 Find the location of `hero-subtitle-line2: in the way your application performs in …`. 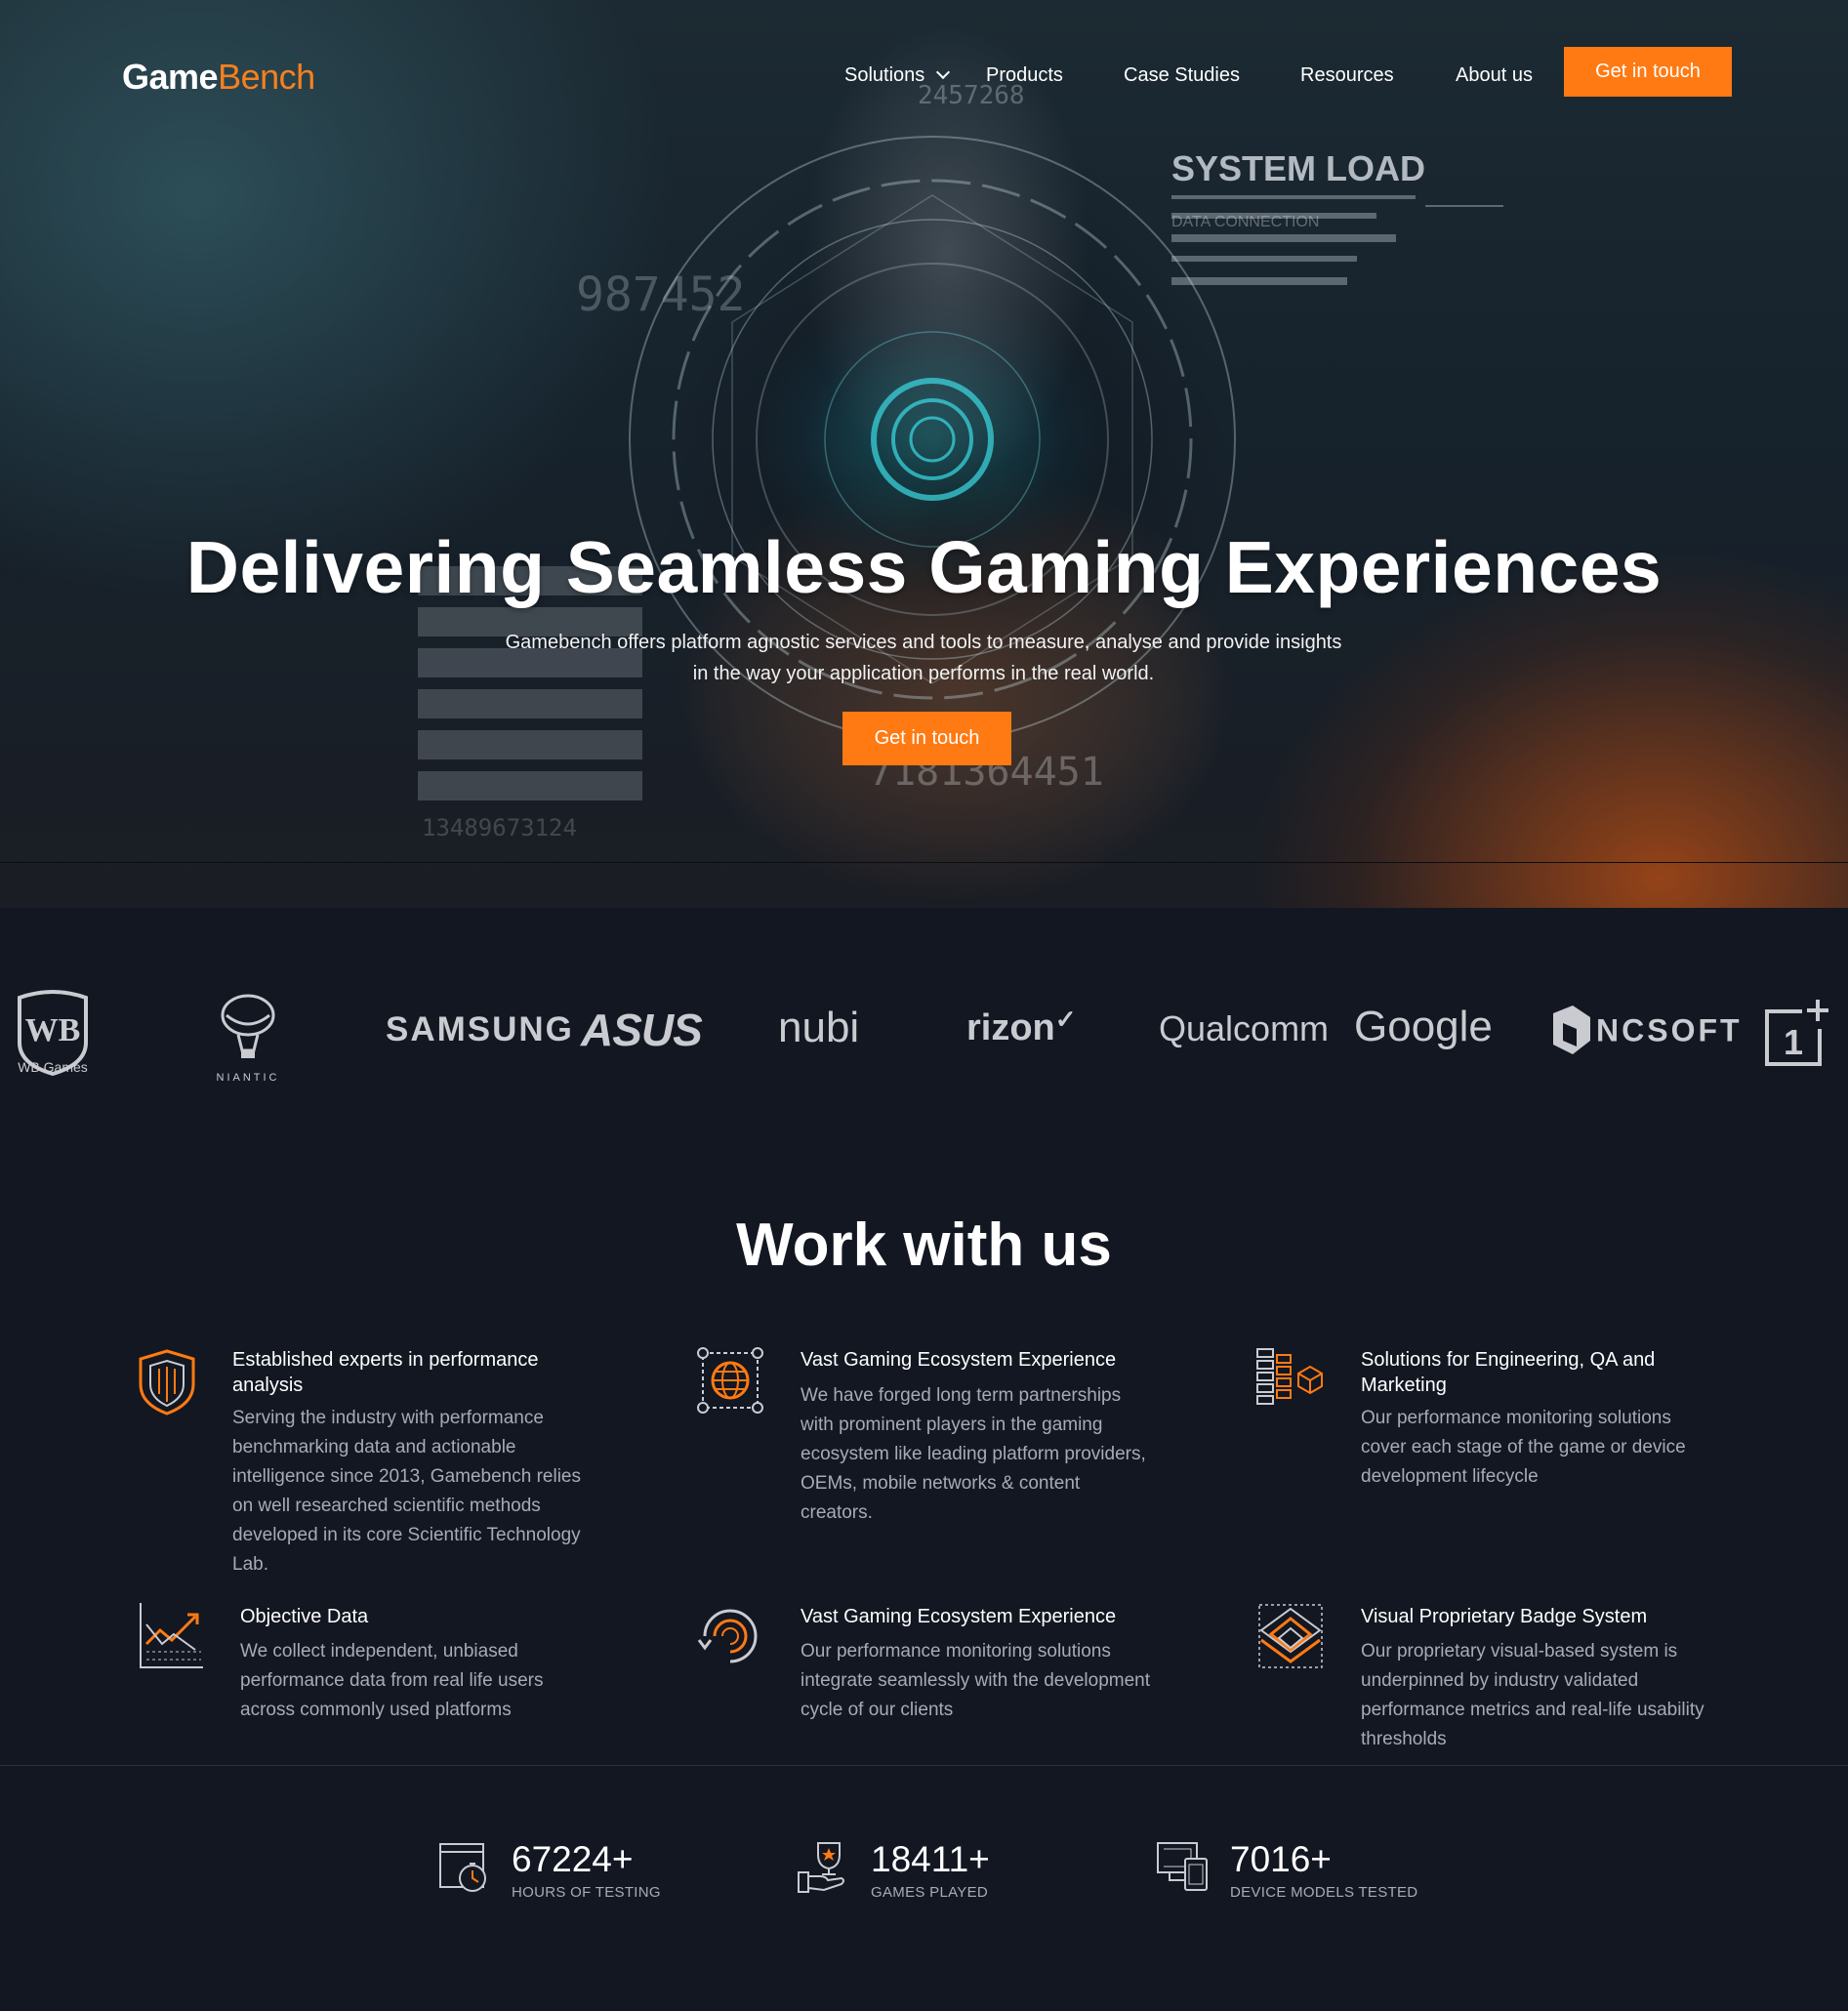

hero-subtitle-line2: in the way your application performs in … is located at coordinates (923, 673).